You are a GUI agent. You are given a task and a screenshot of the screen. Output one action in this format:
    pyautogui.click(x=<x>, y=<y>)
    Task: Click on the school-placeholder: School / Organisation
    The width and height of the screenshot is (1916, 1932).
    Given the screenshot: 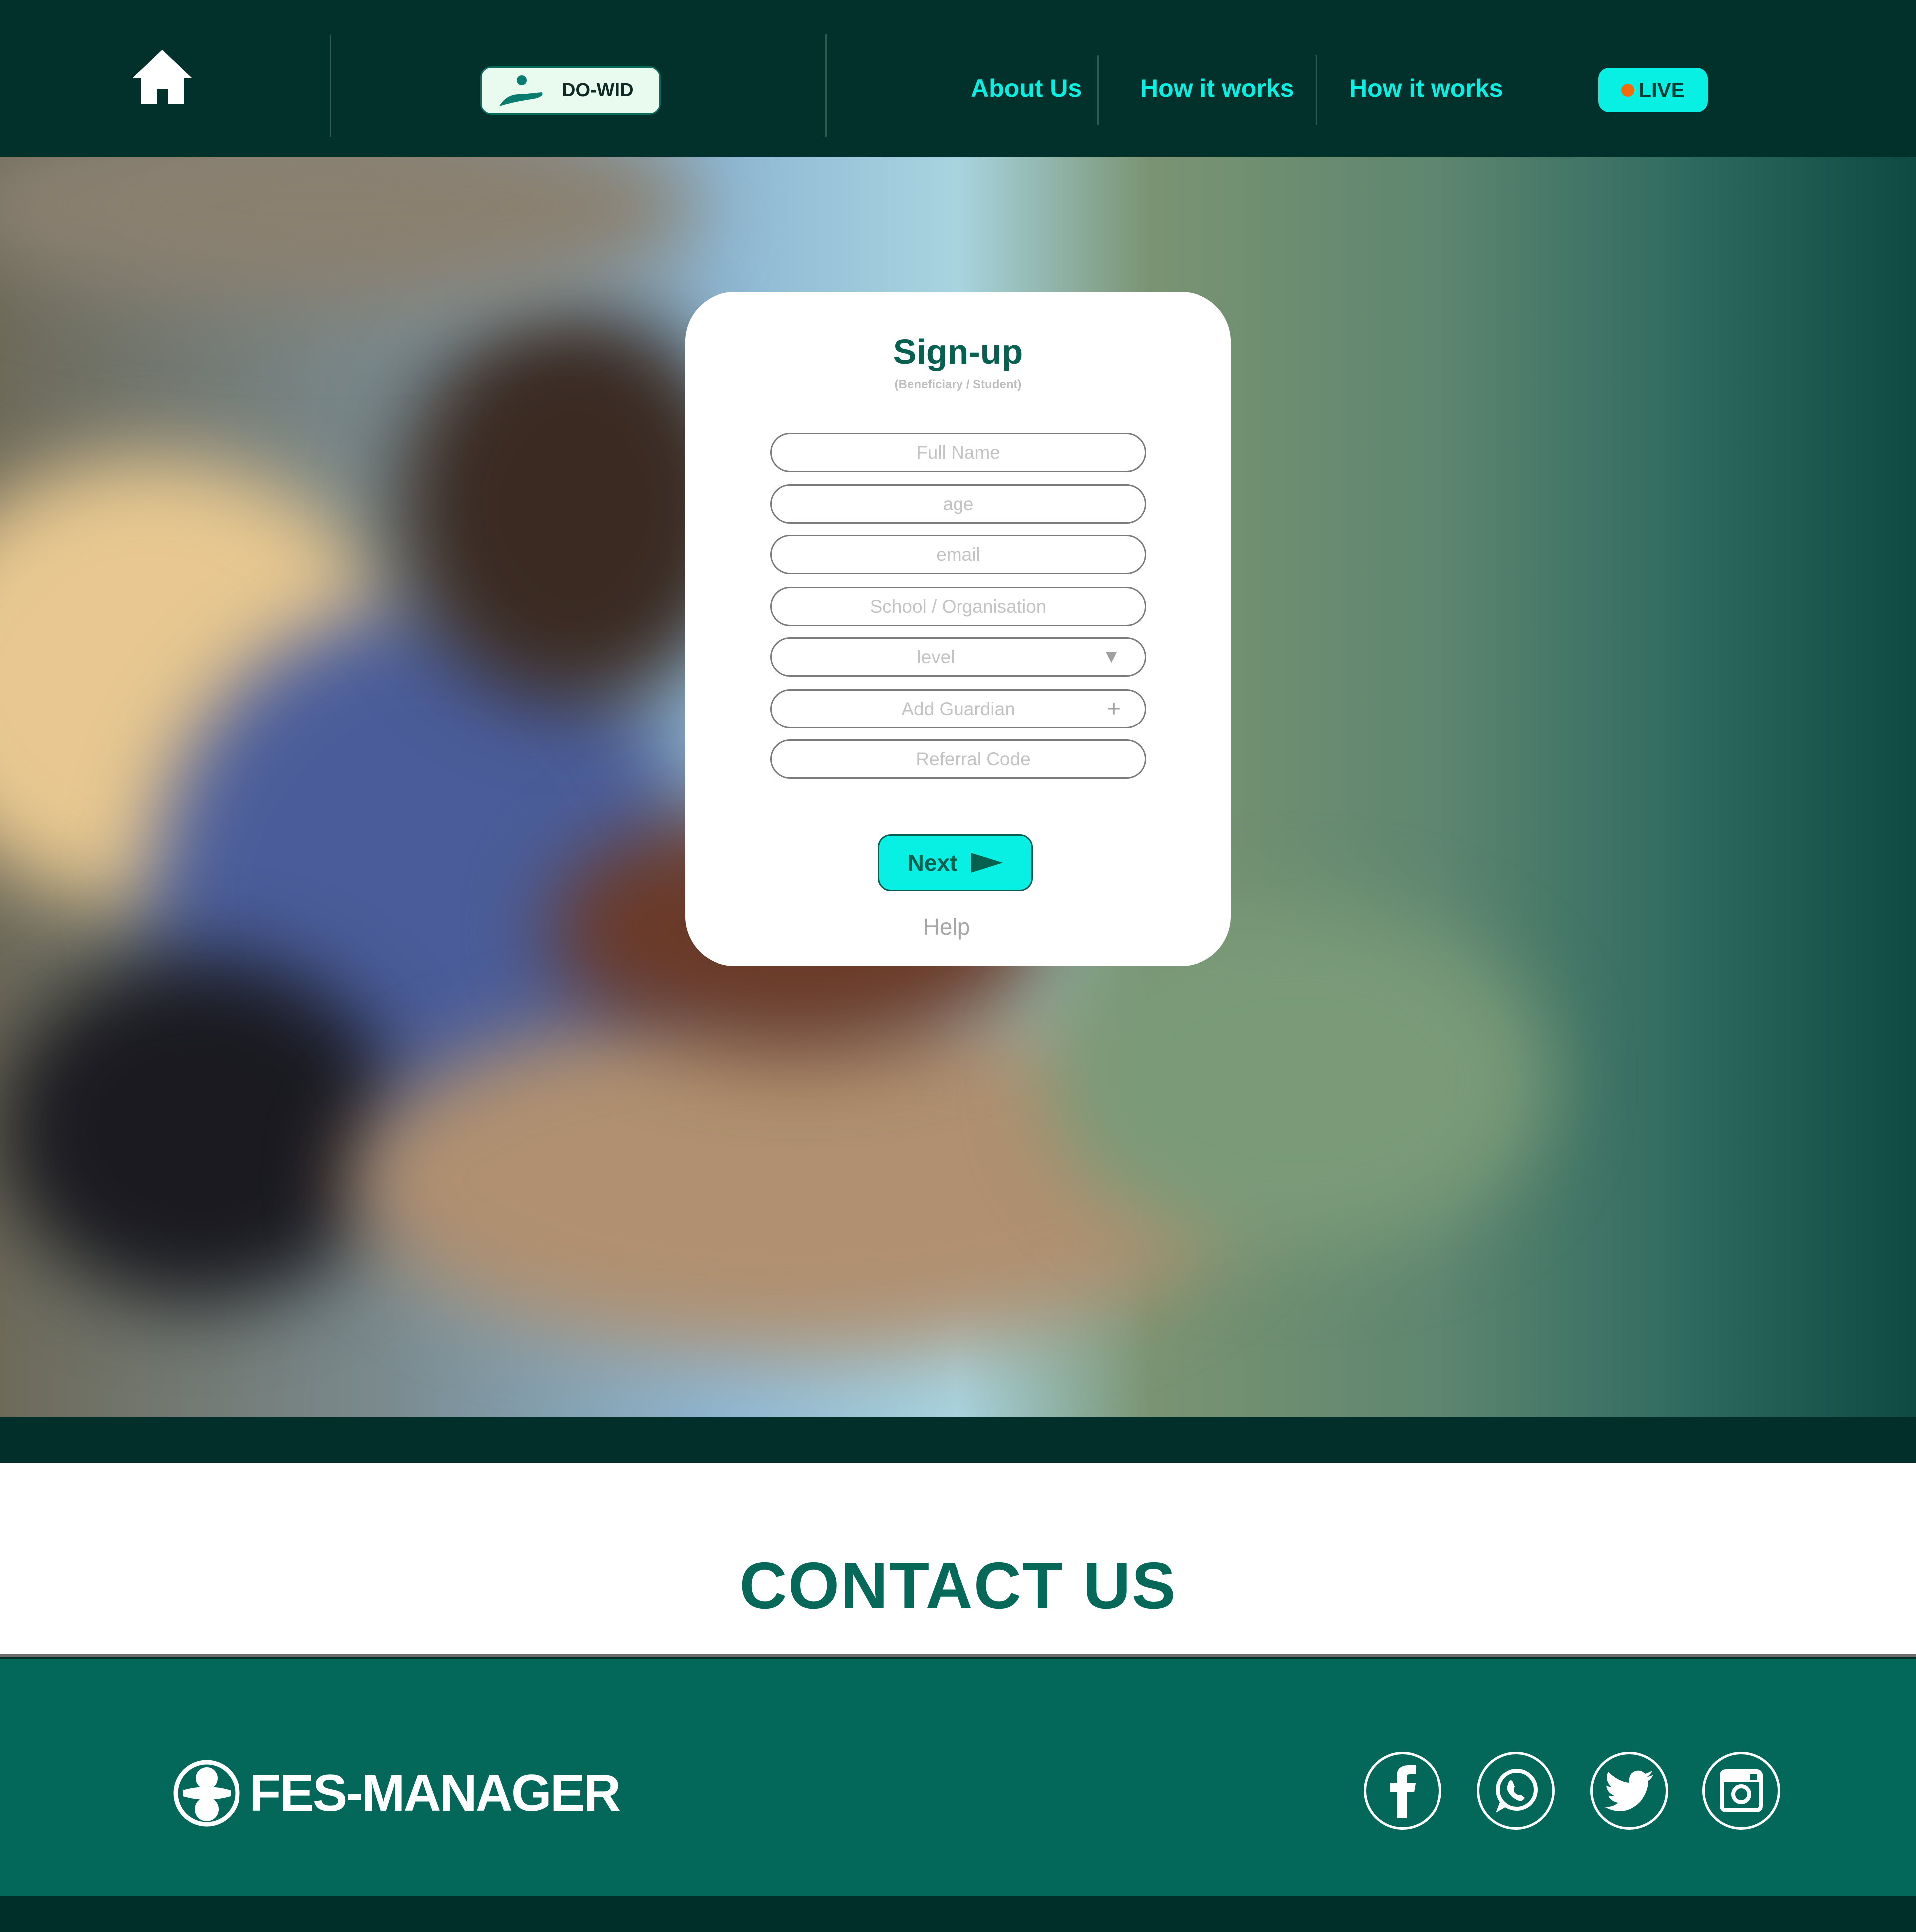 What is the action you would take?
    pyautogui.click(x=958, y=606)
    